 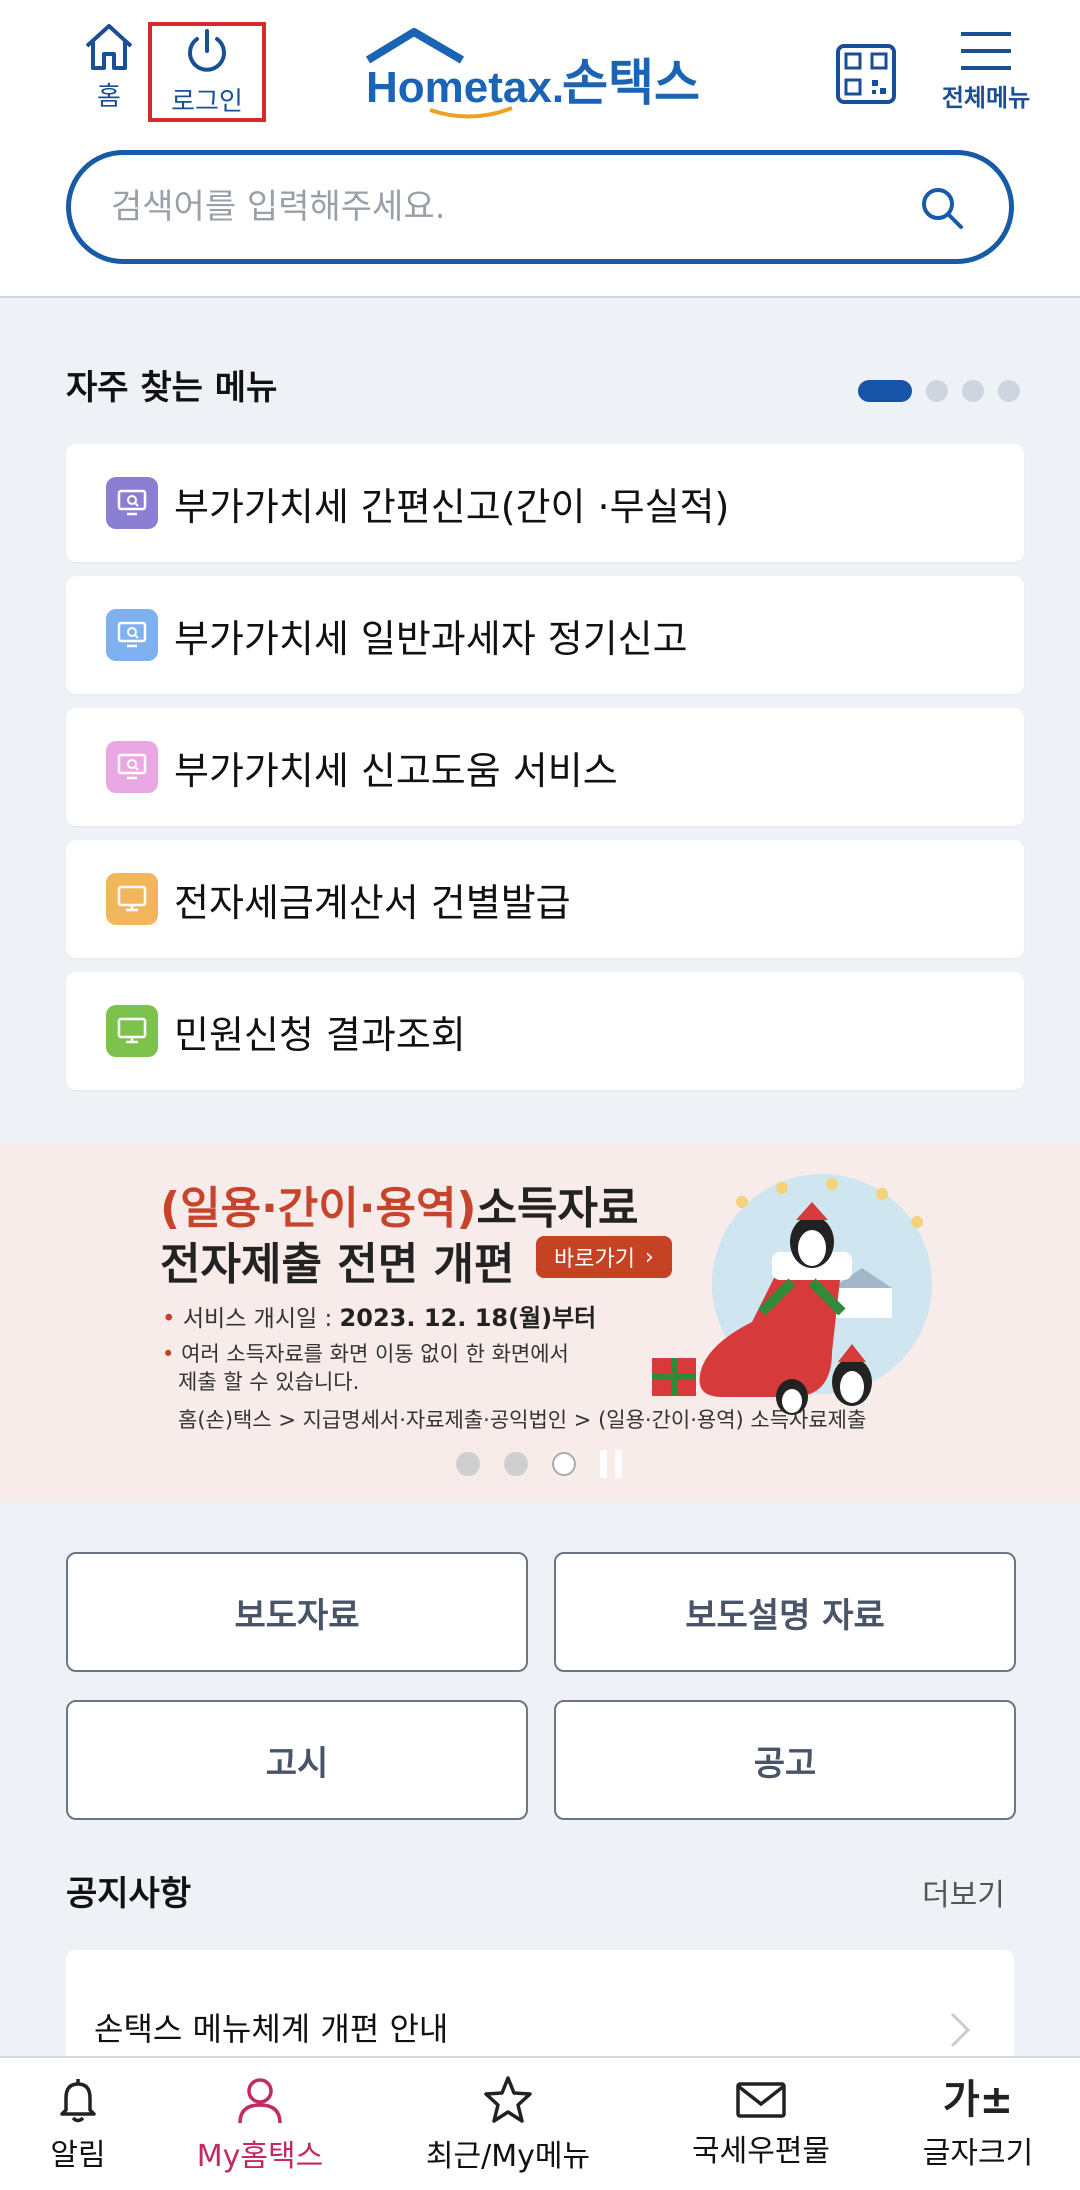 What do you see at coordinates (269, 1382) in the screenshot?
I see `banner-description-2: 제출 할 수 있습니다.` at bounding box center [269, 1382].